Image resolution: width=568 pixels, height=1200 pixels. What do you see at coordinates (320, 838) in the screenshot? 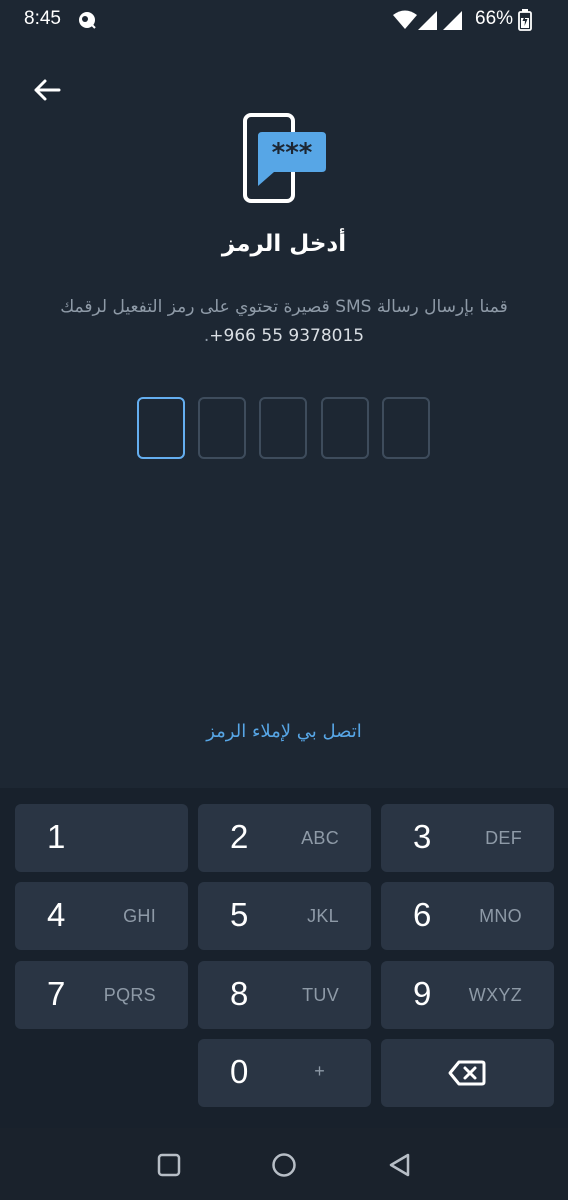
I see `key-letters: ABC` at bounding box center [320, 838].